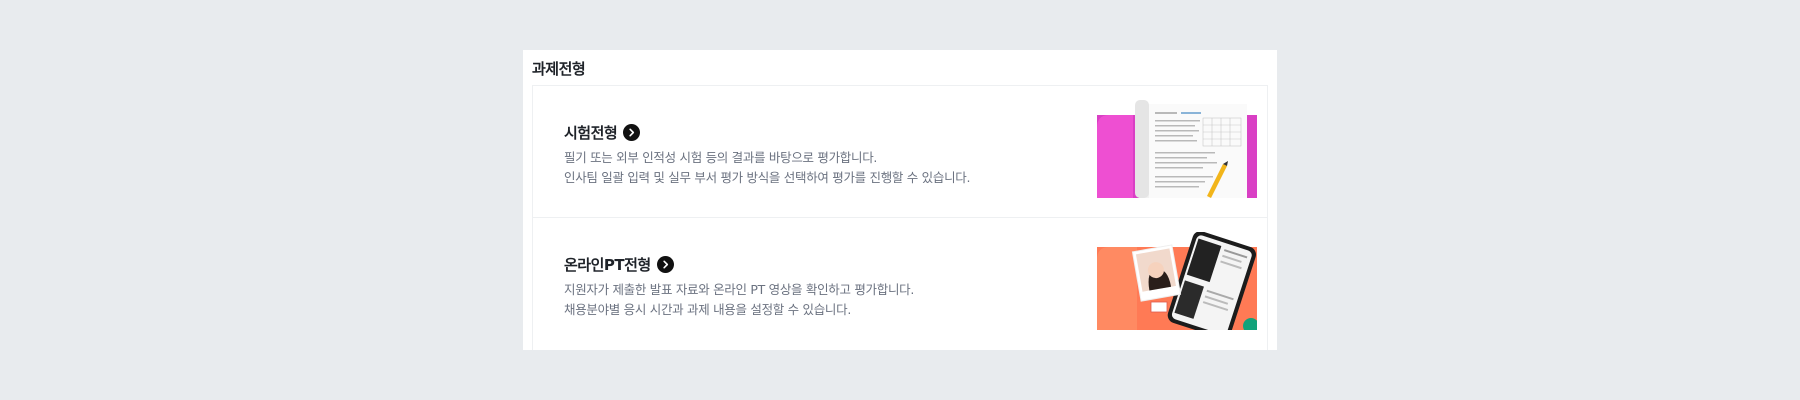 Image resolution: width=1800 pixels, height=400 pixels. Describe the element at coordinates (721, 157) in the screenshot. I see `description-line: 필기 또는 외부 인적성 시험 등의 결과를 바탕으로 평가합니다.` at that location.